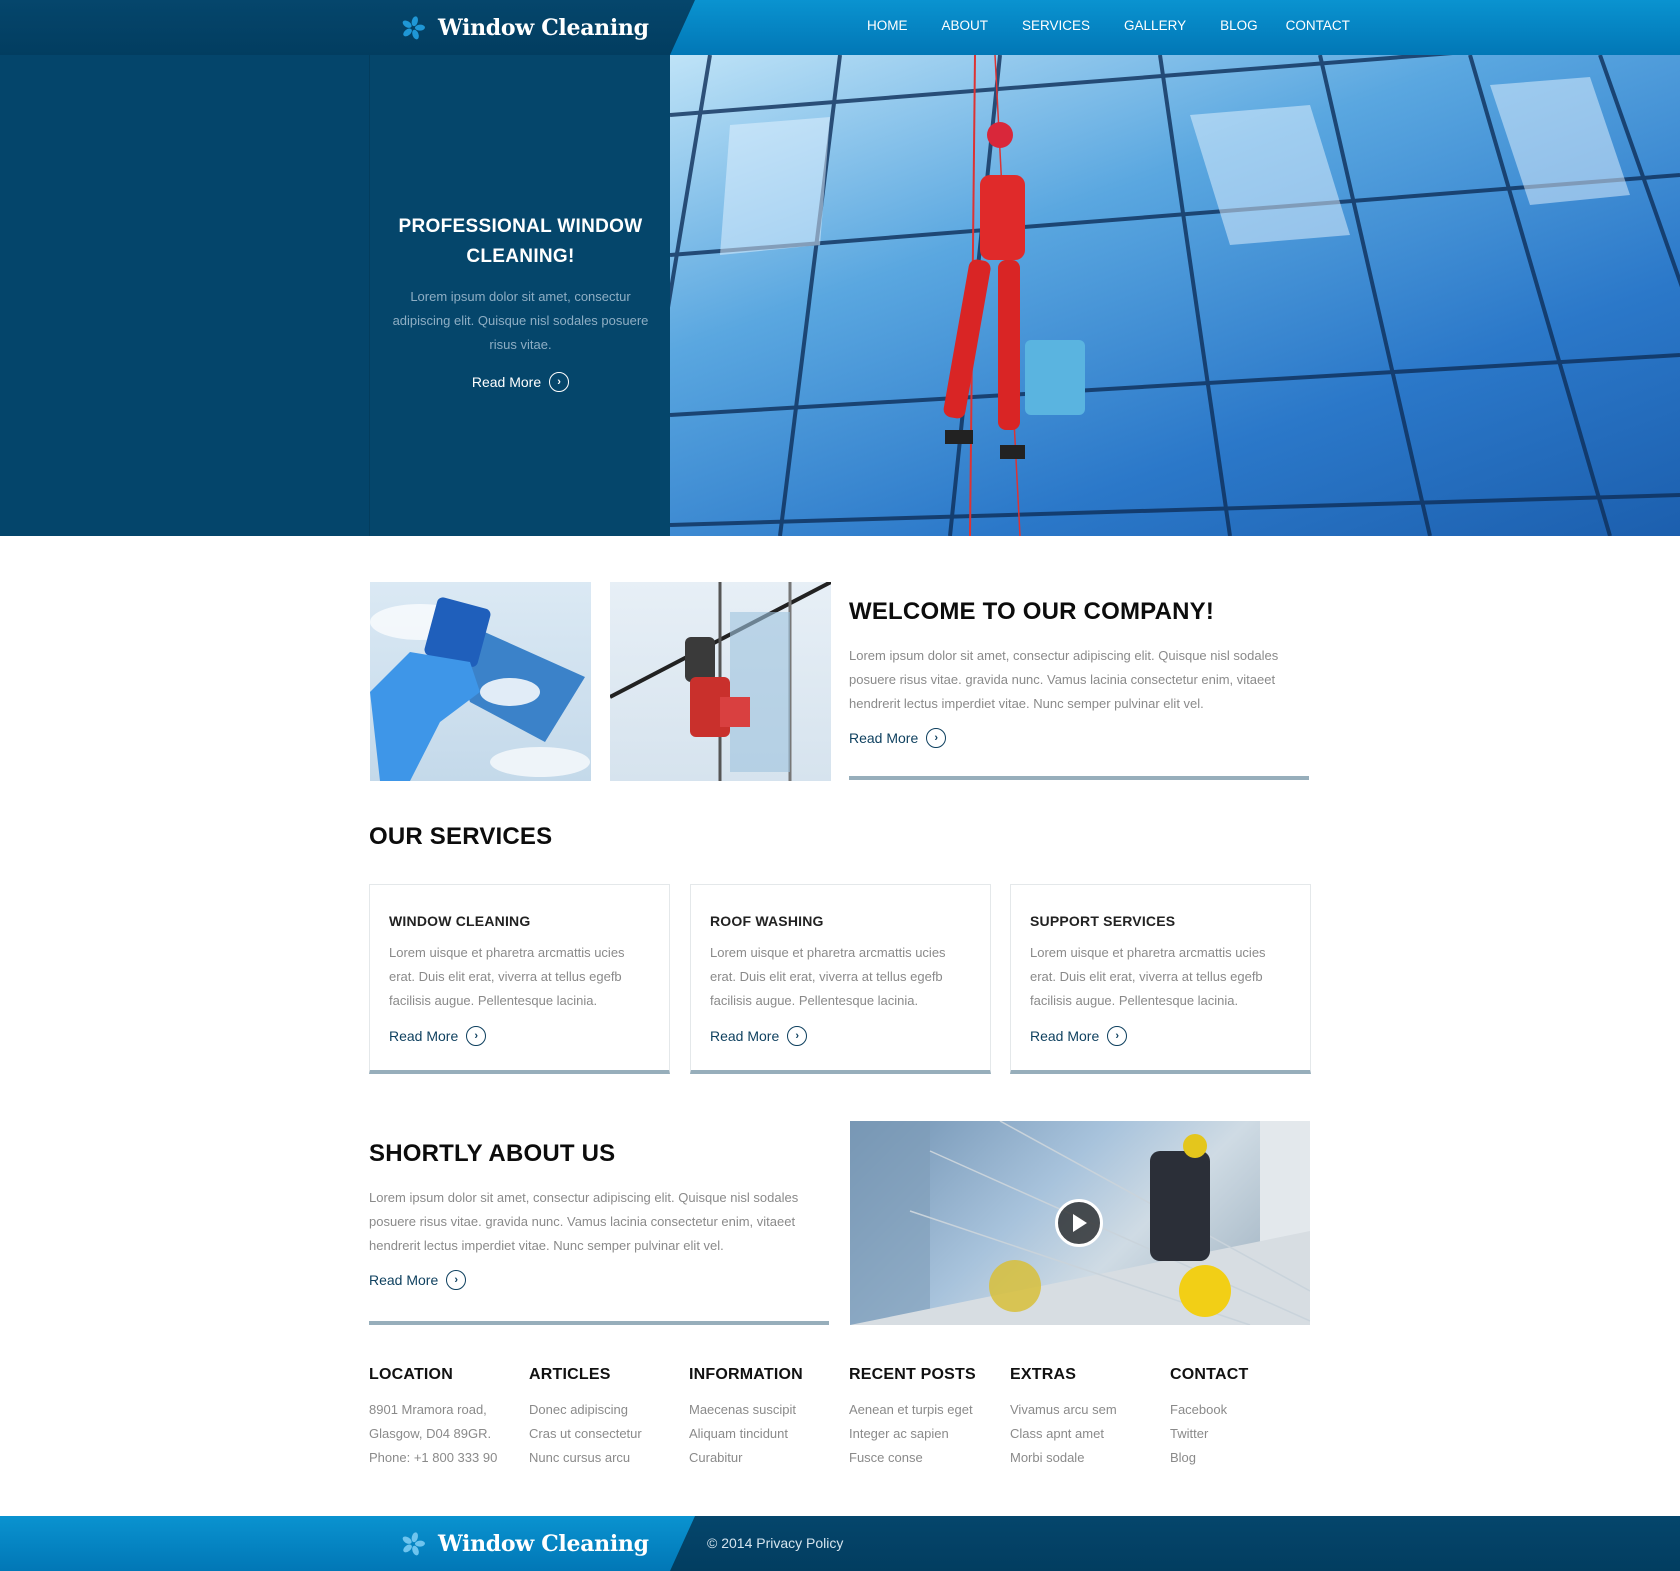 This screenshot has width=1680, height=1571. I want to click on footer-phone: Phone: +1 800 333 90, so click(433, 1457).